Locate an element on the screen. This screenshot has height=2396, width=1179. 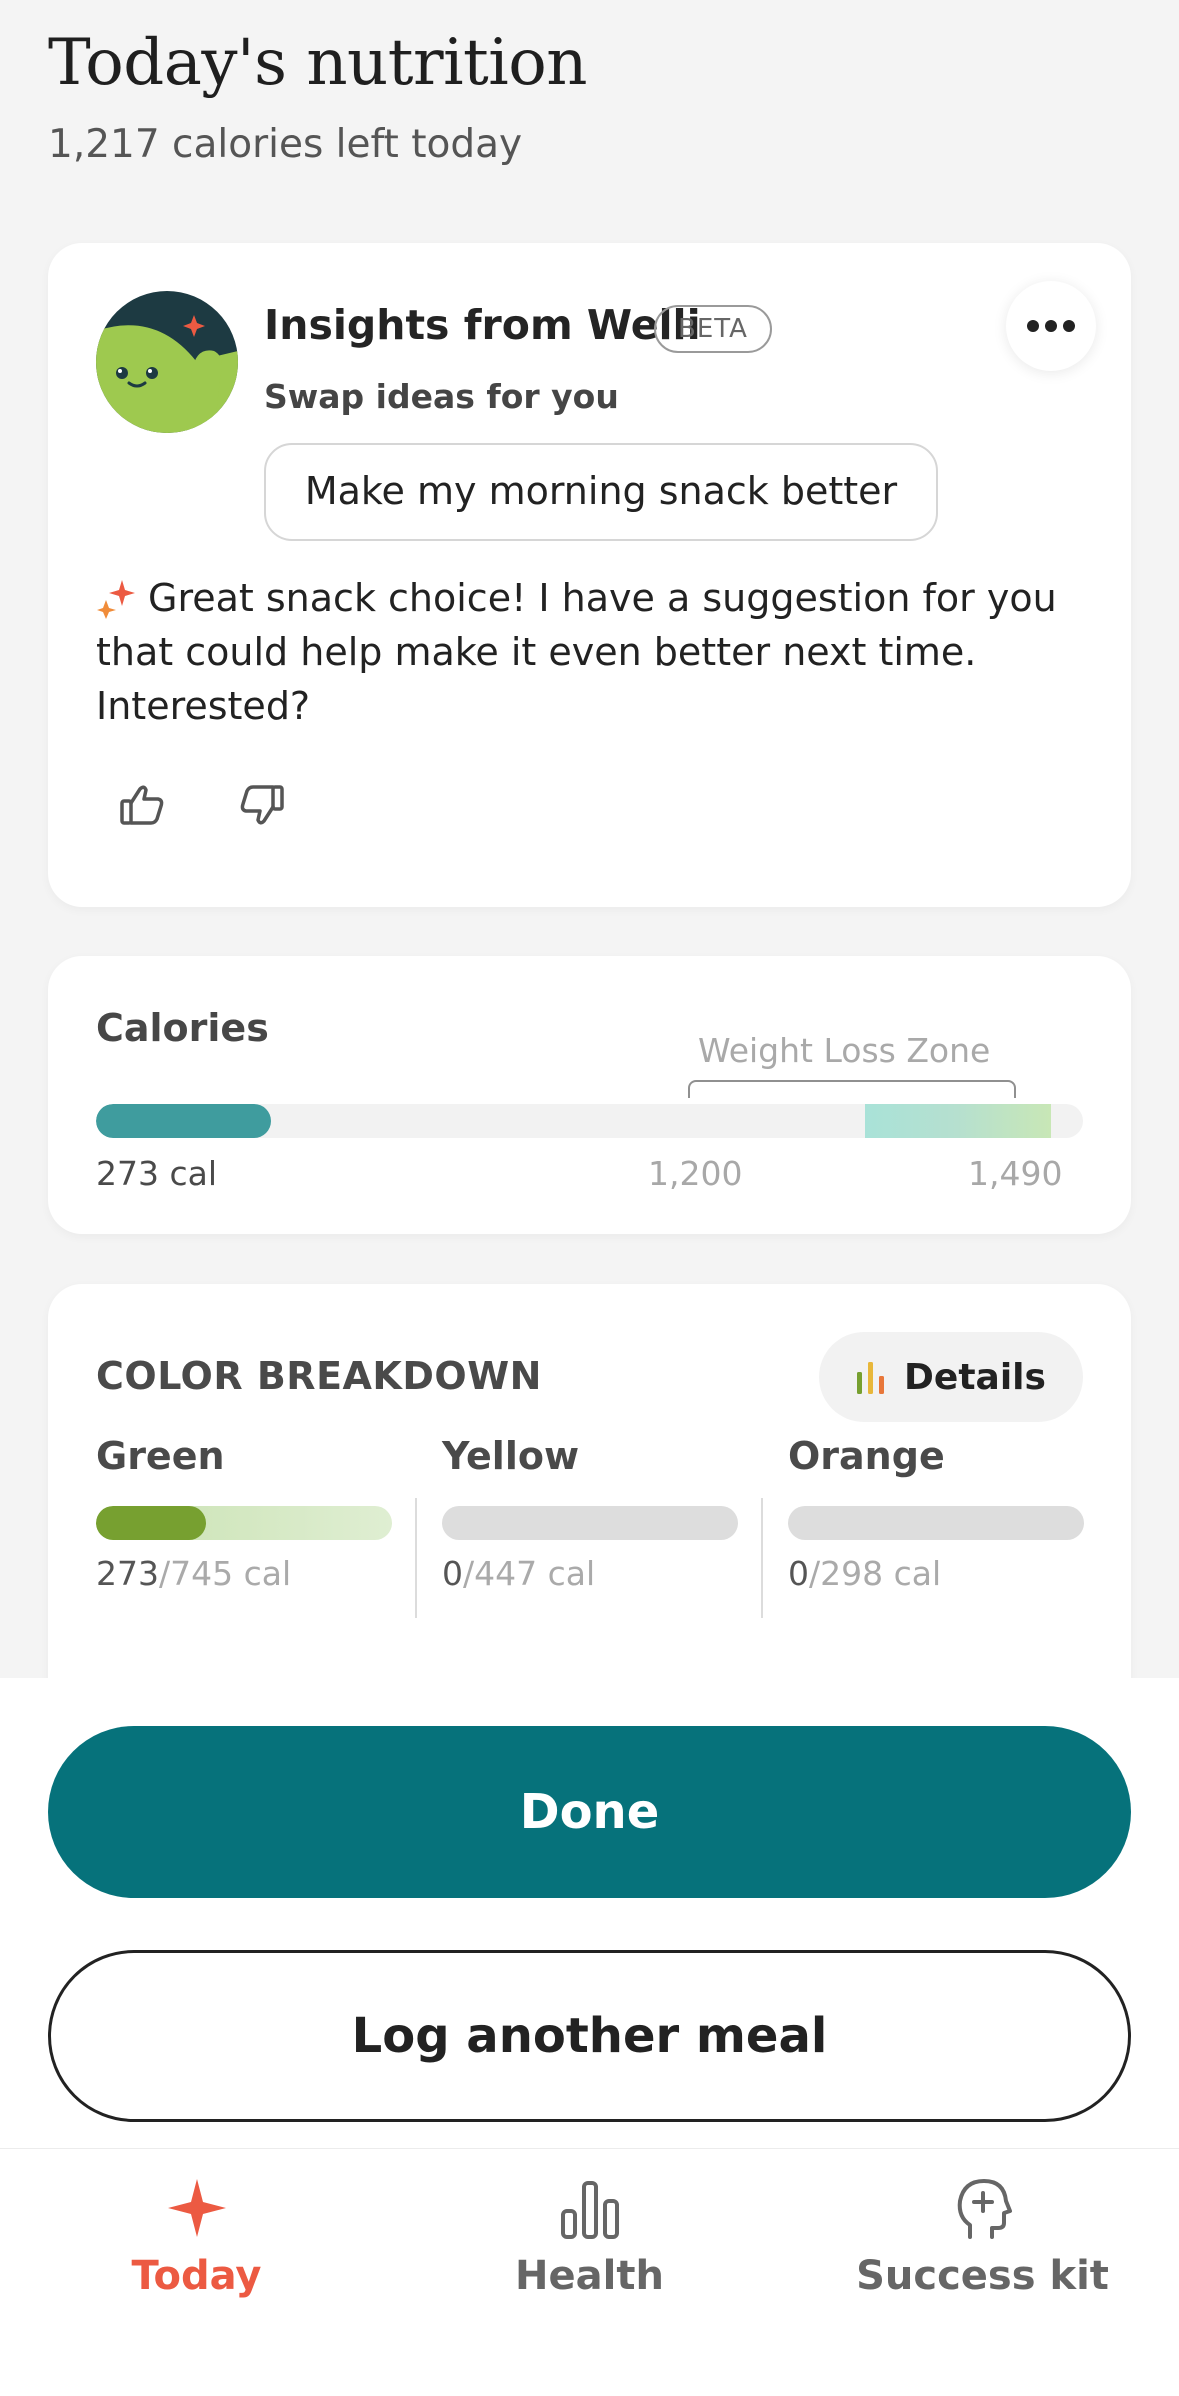
tab-today: Today is located at coordinates (196, 2248).